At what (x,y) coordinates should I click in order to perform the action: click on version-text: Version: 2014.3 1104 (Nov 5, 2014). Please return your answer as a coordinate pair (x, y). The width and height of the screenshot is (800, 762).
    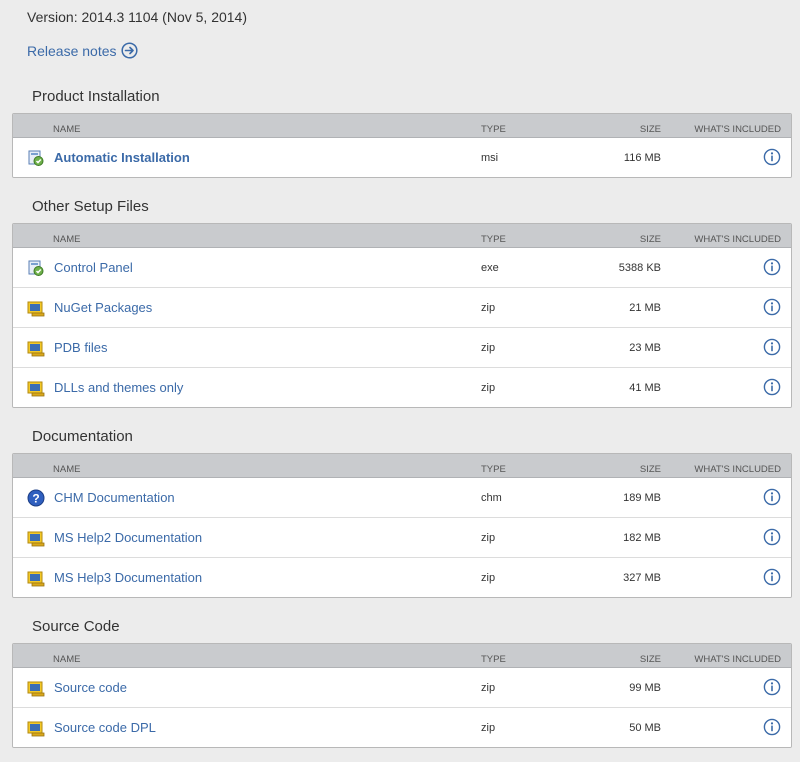
    Looking at the image, I should click on (137, 17).